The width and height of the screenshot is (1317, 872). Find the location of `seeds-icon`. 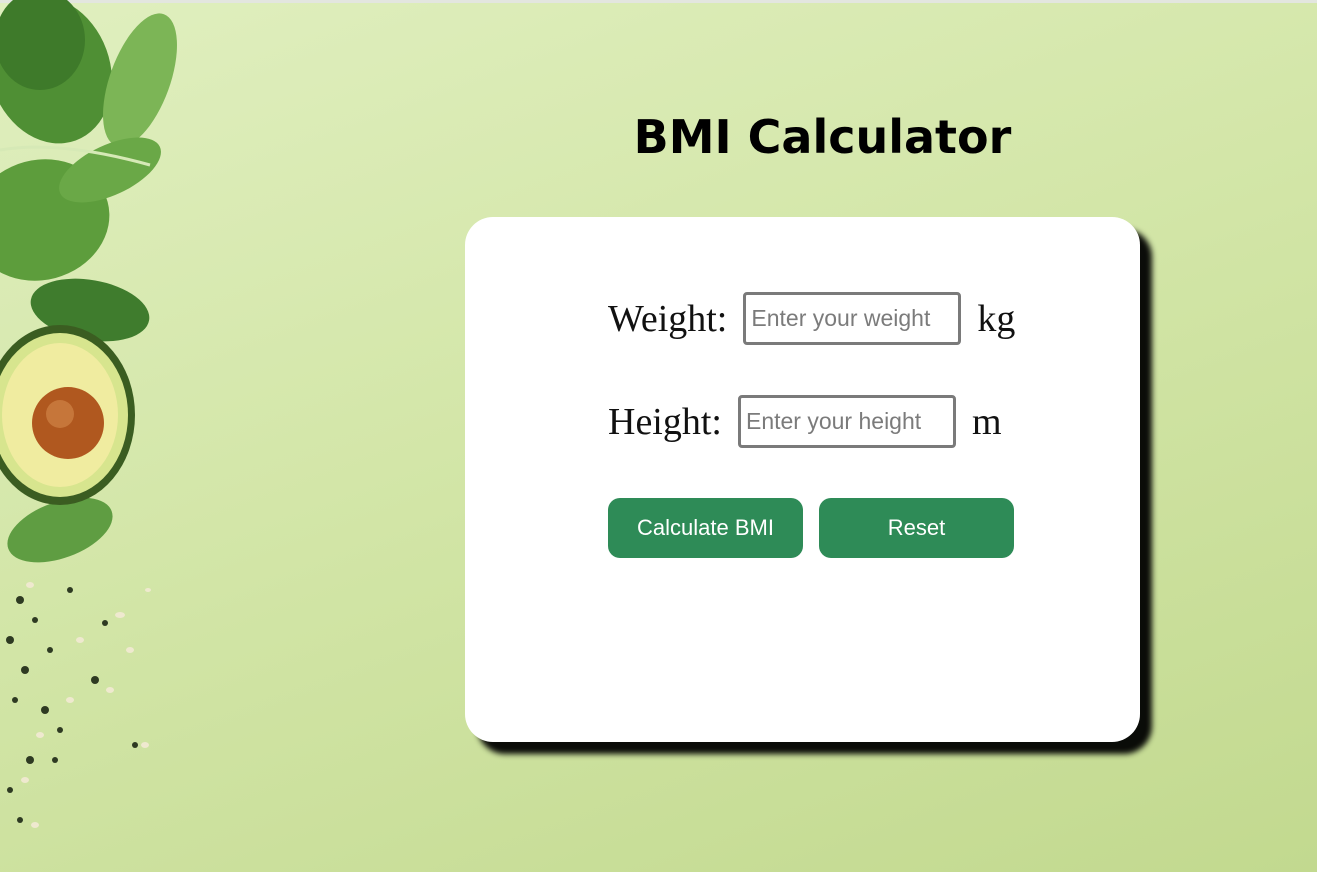

seeds-icon is located at coordinates (72, 705).